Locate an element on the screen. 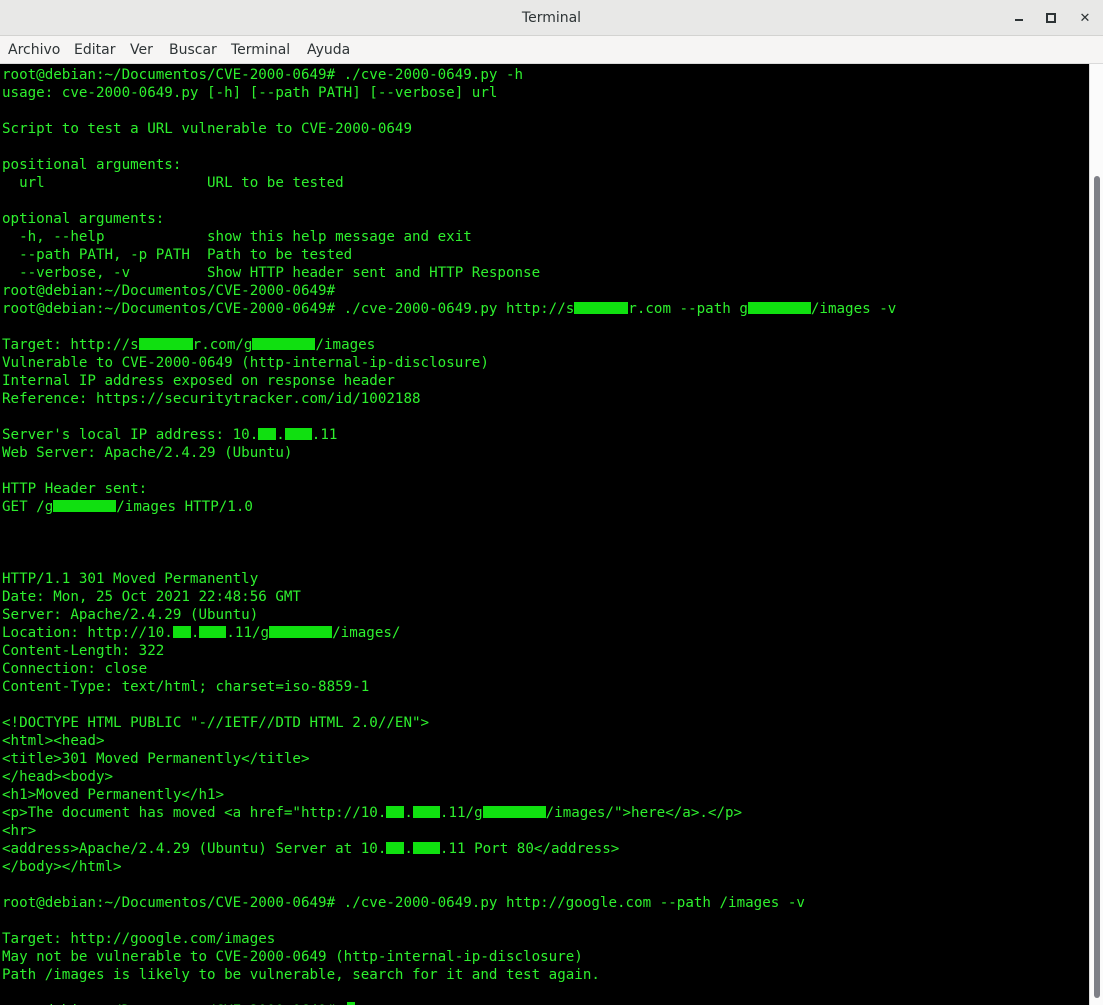 The height and width of the screenshot is (1005, 1103). window-title: Terminal is located at coordinates (551, 18).